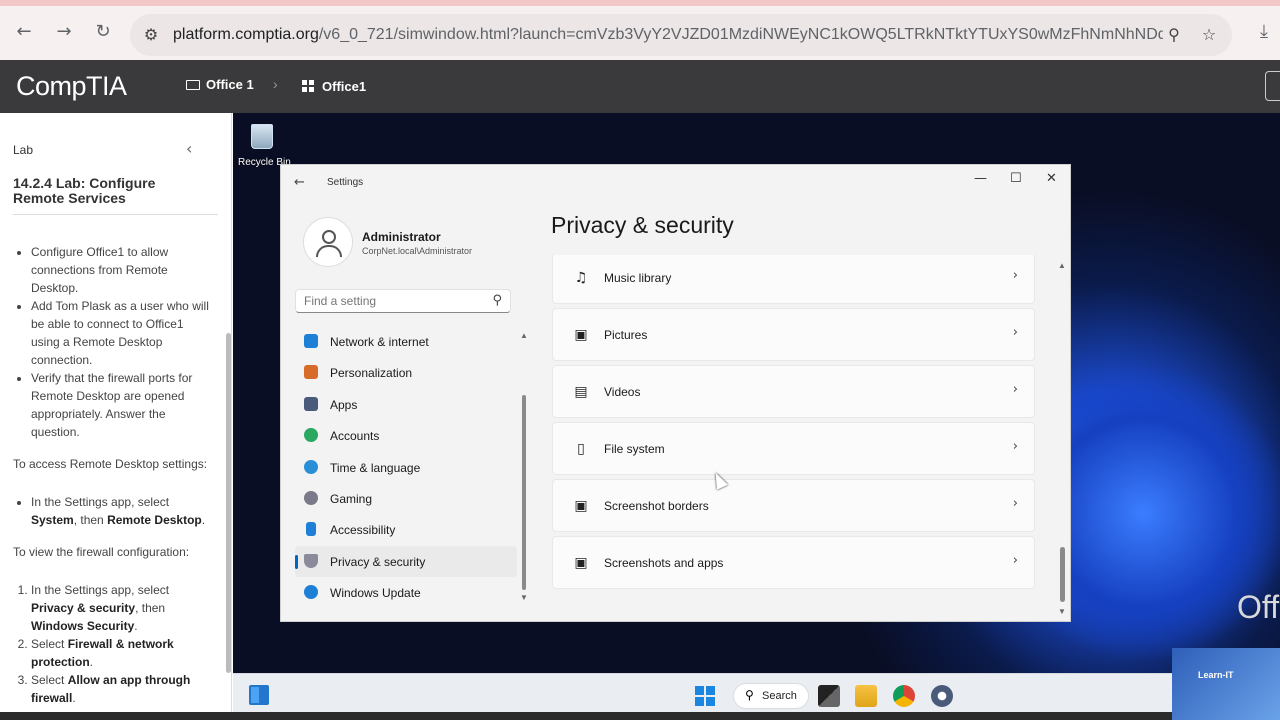 The width and height of the screenshot is (1280, 720). What do you see at coordinates (942, 696) in the screenshot?
I see `settings-gear-icon` at bounding box center [942, 696].